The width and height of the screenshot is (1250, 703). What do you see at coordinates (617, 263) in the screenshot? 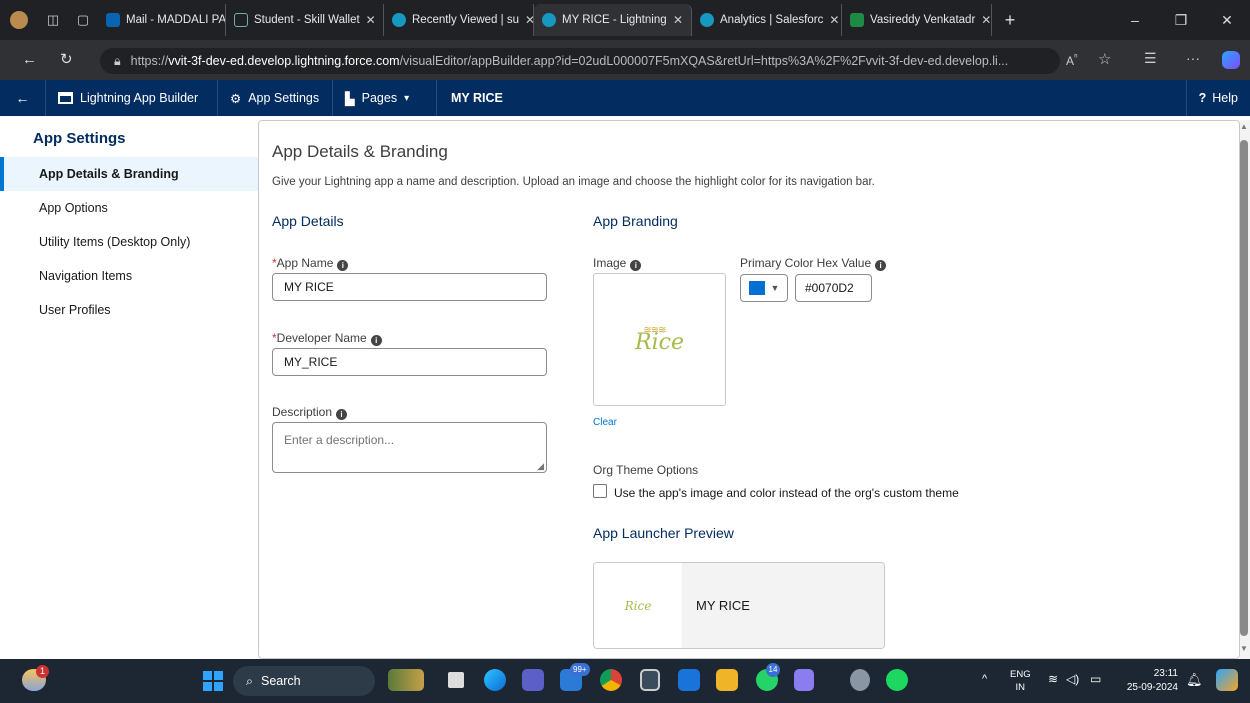
I see `image-label: Image i` at bounding box center [617, 263].